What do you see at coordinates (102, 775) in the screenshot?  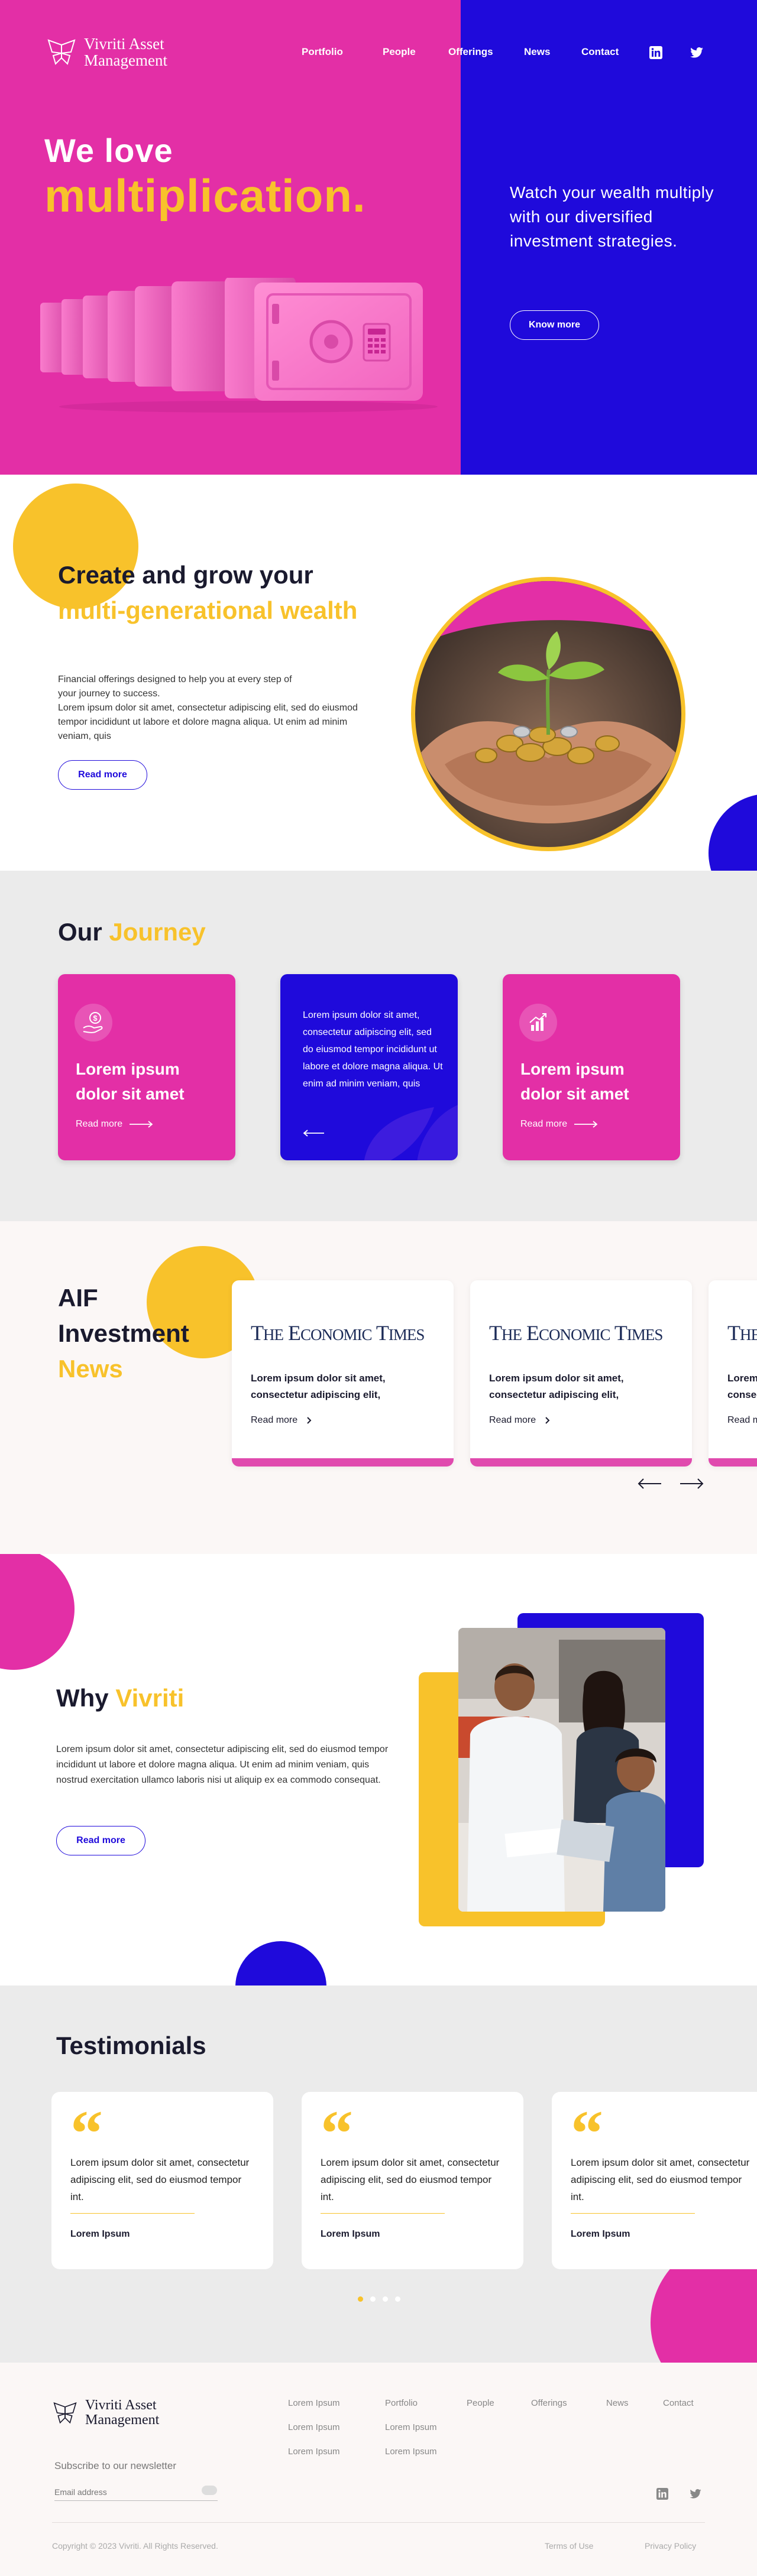 I see `create-read-more-button: Read more` at bounding box center [102, 775].